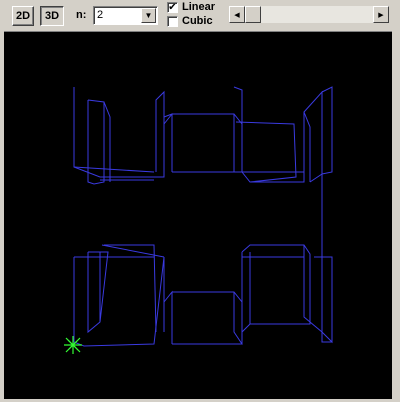 The width and height of the screenshot is (400, 402). Describe the element at coordinates (148, 15) in the screenshot. I see `chevron-down-icon: ▼` at that location.